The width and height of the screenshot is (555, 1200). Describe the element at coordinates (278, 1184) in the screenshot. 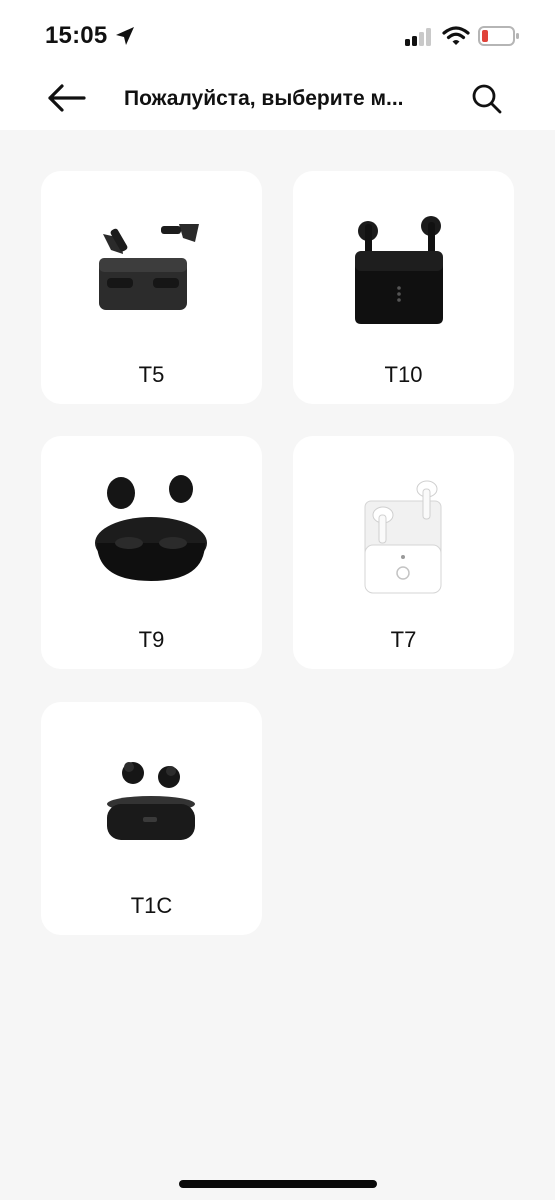

I see `home-indicator` at that location.